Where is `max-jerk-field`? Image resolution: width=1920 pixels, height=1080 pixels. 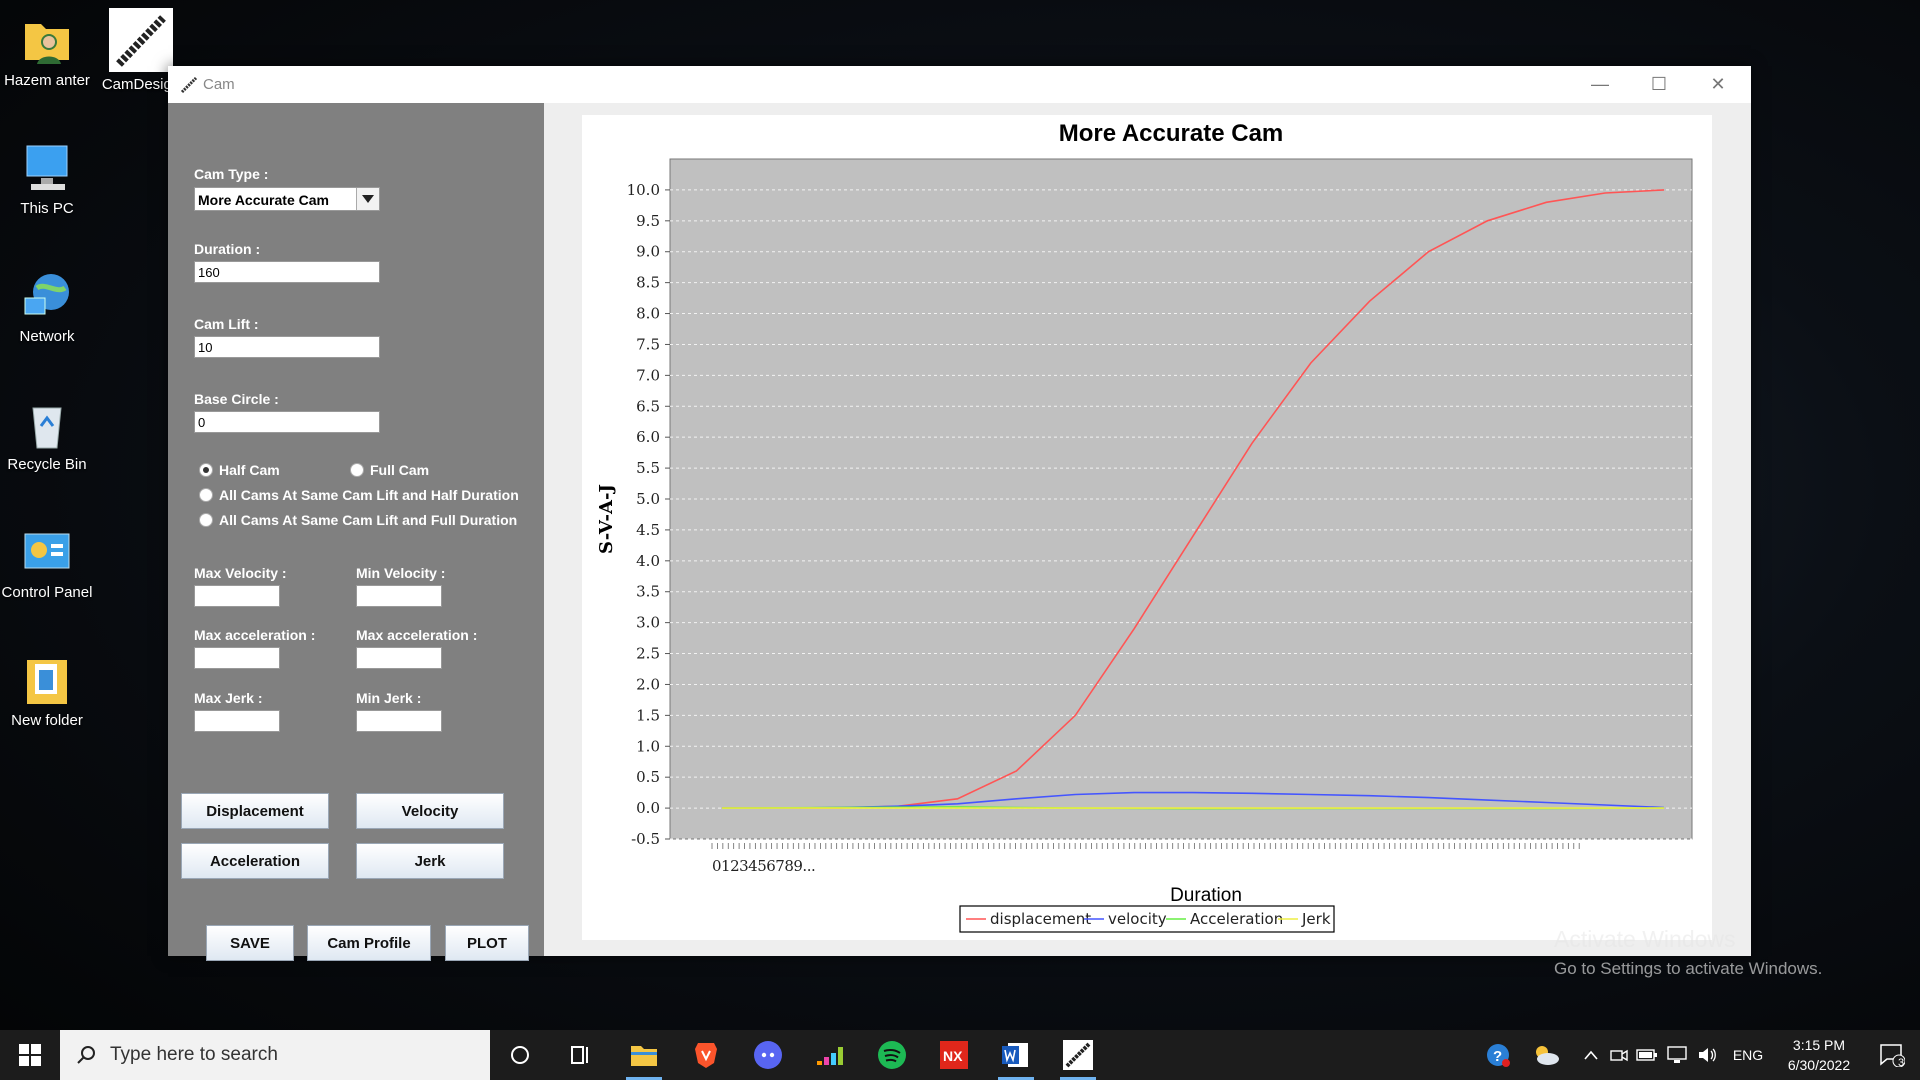 max-jerk-field is located at coordinates (237, 721).